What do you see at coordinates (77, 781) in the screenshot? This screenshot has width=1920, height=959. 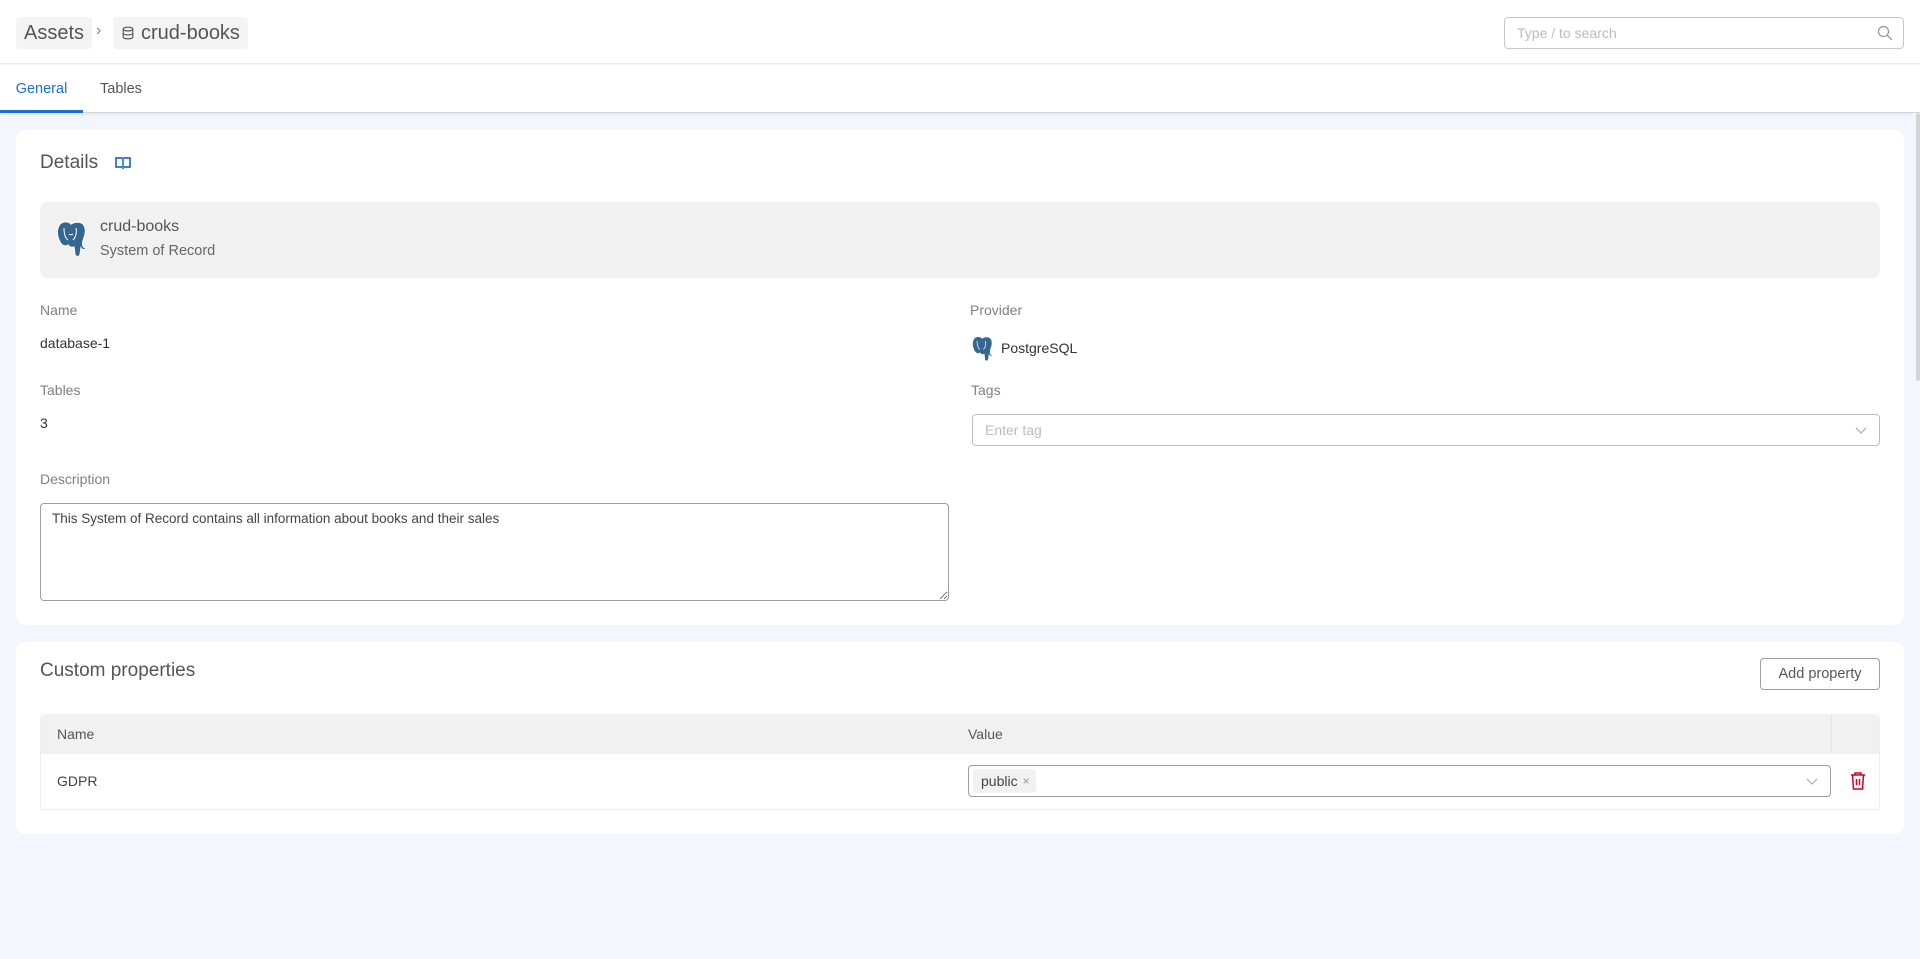 I see `property-name: GDPR` at bounding box center [77, 781].